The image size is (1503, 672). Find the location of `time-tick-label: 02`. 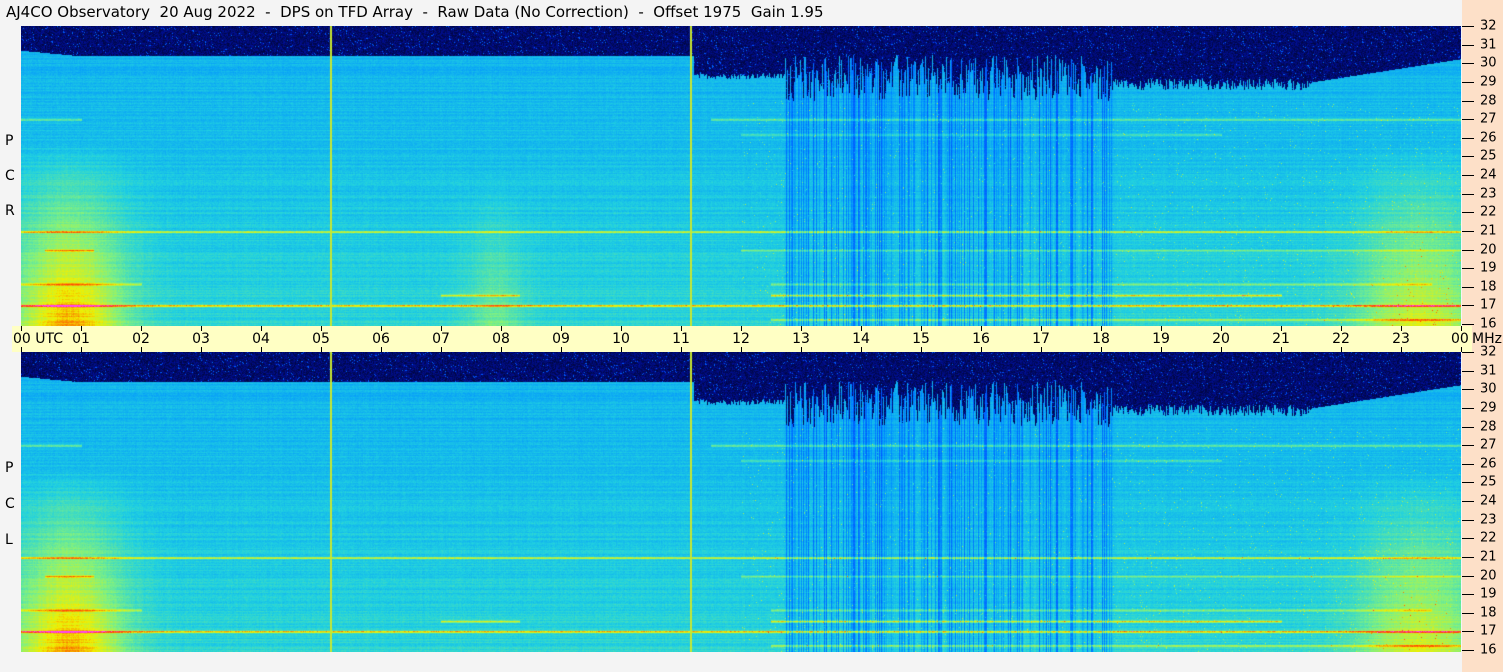

time-tick-label: 02 is located at coordinates (141, 339).